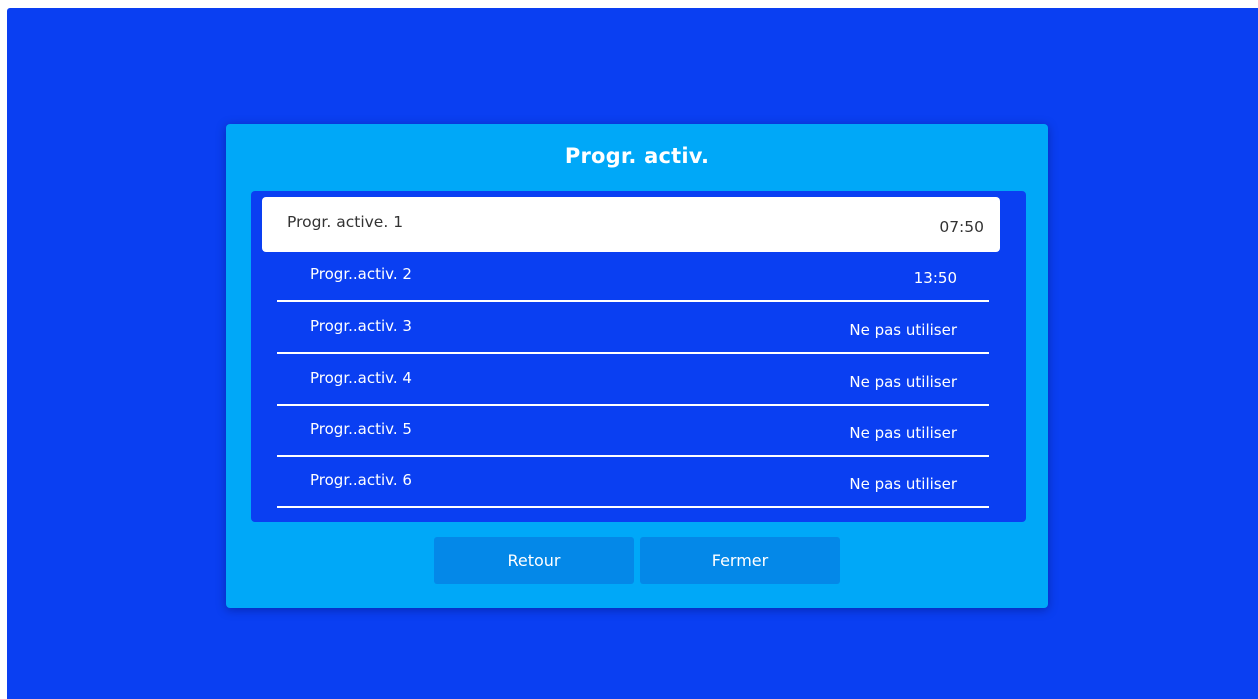  I want to click on list-item-label: Progr..activ. 6, so click(361, 480).